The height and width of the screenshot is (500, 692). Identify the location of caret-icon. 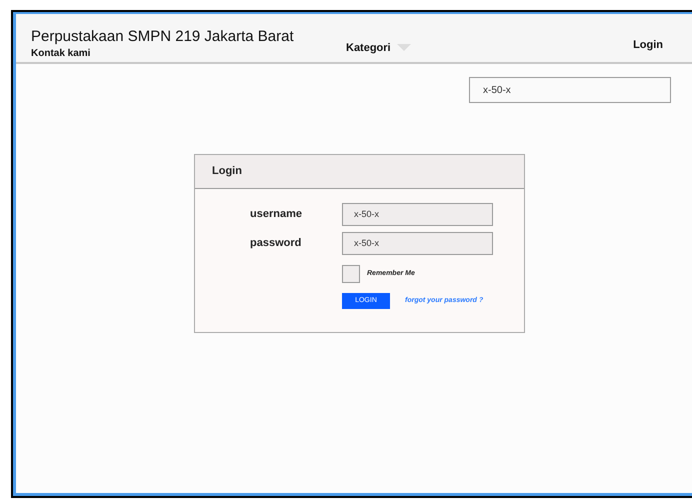
(403, 48).